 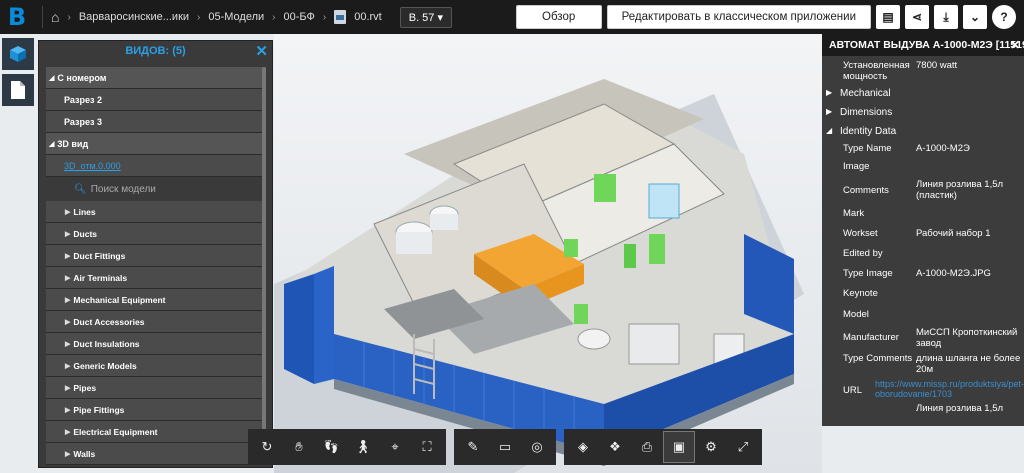 What do you see at coordinates (115, 431) in the screenshot?
I see `category-label: Electrical Equipment` at bounding box center [115, 431].